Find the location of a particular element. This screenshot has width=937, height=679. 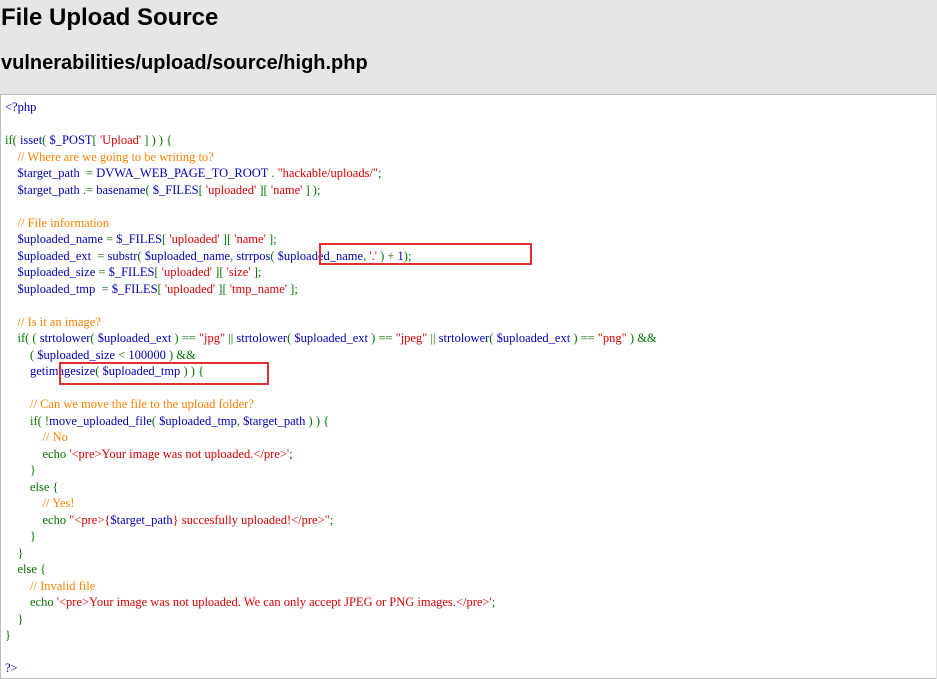

code-line: // Is it an image? is located at coordinates (331, 322).